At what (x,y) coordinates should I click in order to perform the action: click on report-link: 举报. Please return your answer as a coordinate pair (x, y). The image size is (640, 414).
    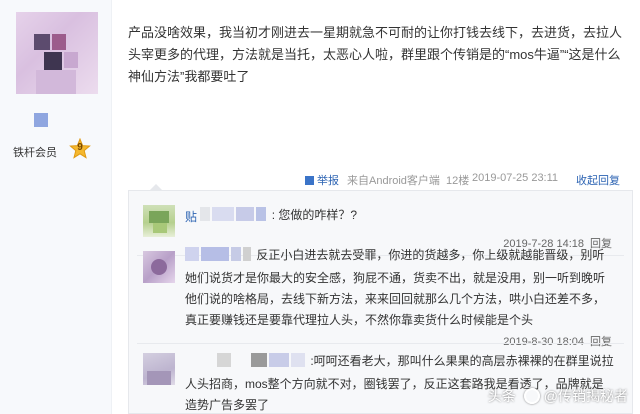
    Looking at the image, I should click on (322, 180).